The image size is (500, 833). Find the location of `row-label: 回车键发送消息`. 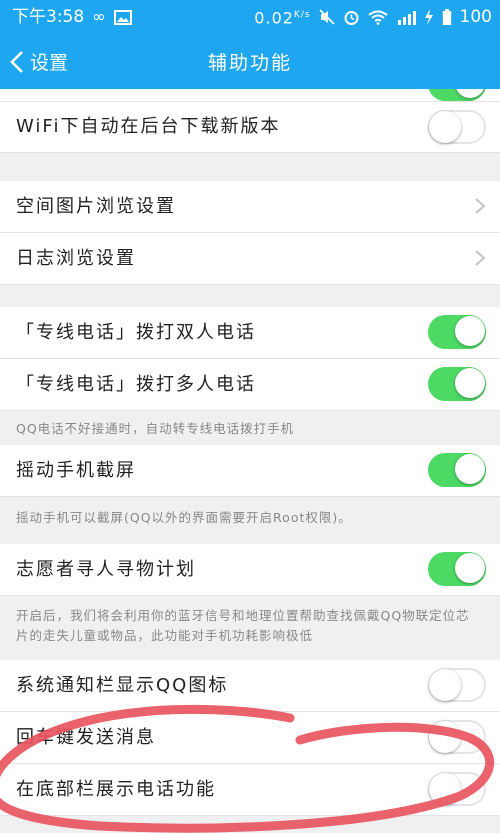

row-label: 回车键发送消息 is located at coordinates (86, 737).